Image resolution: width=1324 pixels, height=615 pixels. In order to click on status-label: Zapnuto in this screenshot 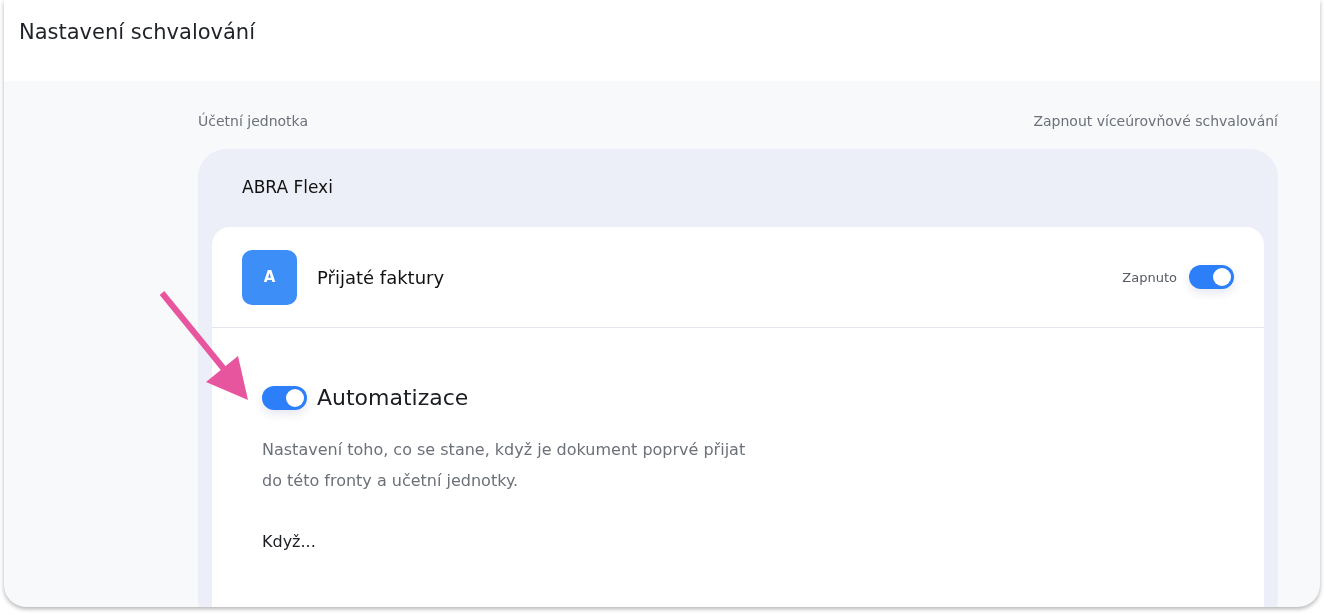, I will do `click(1149, 277)`.